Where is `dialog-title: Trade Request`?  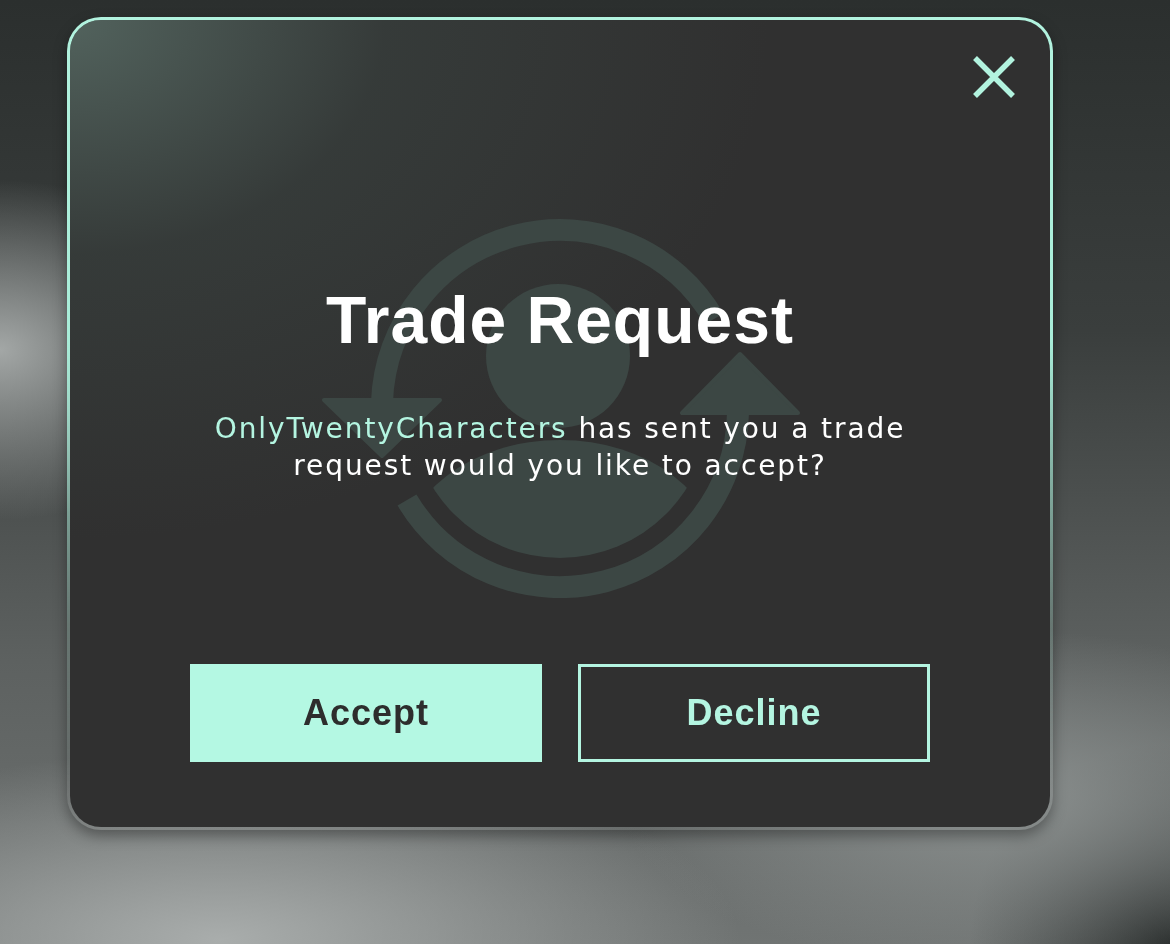 dialog-title: Trade Request is located at coordinates (560, 320).